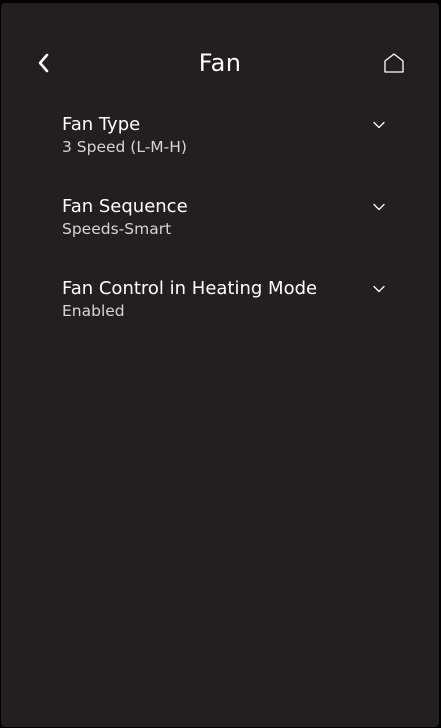  I want to click on home-icon, so click(394, 63).